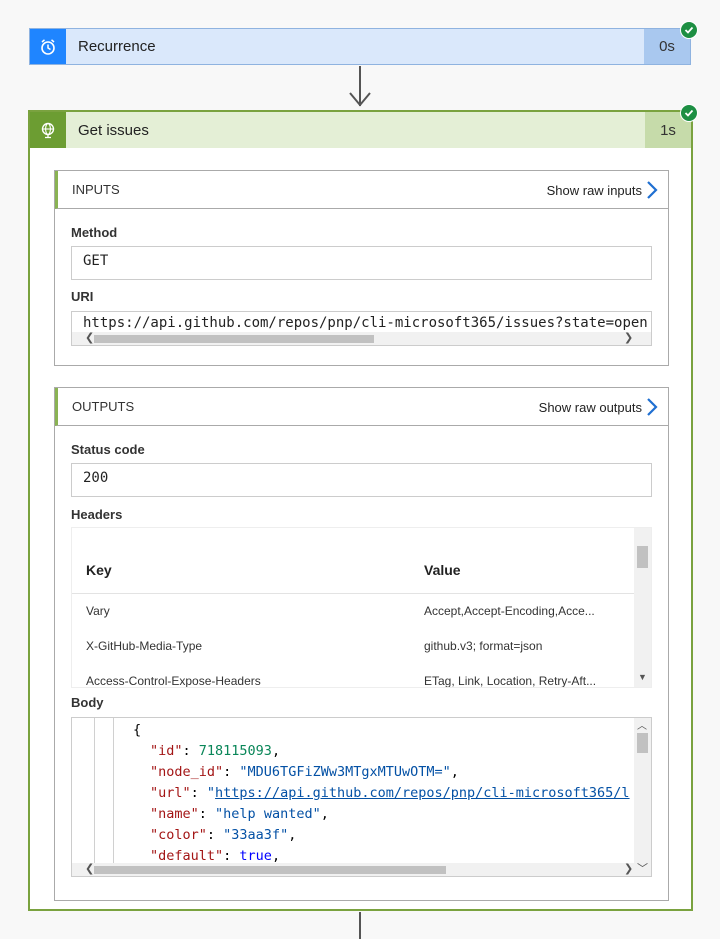  What do you see at coordinates (166, 751) in the screenshot?
I see `code-key: "id"` at bounding box center [166, 751].